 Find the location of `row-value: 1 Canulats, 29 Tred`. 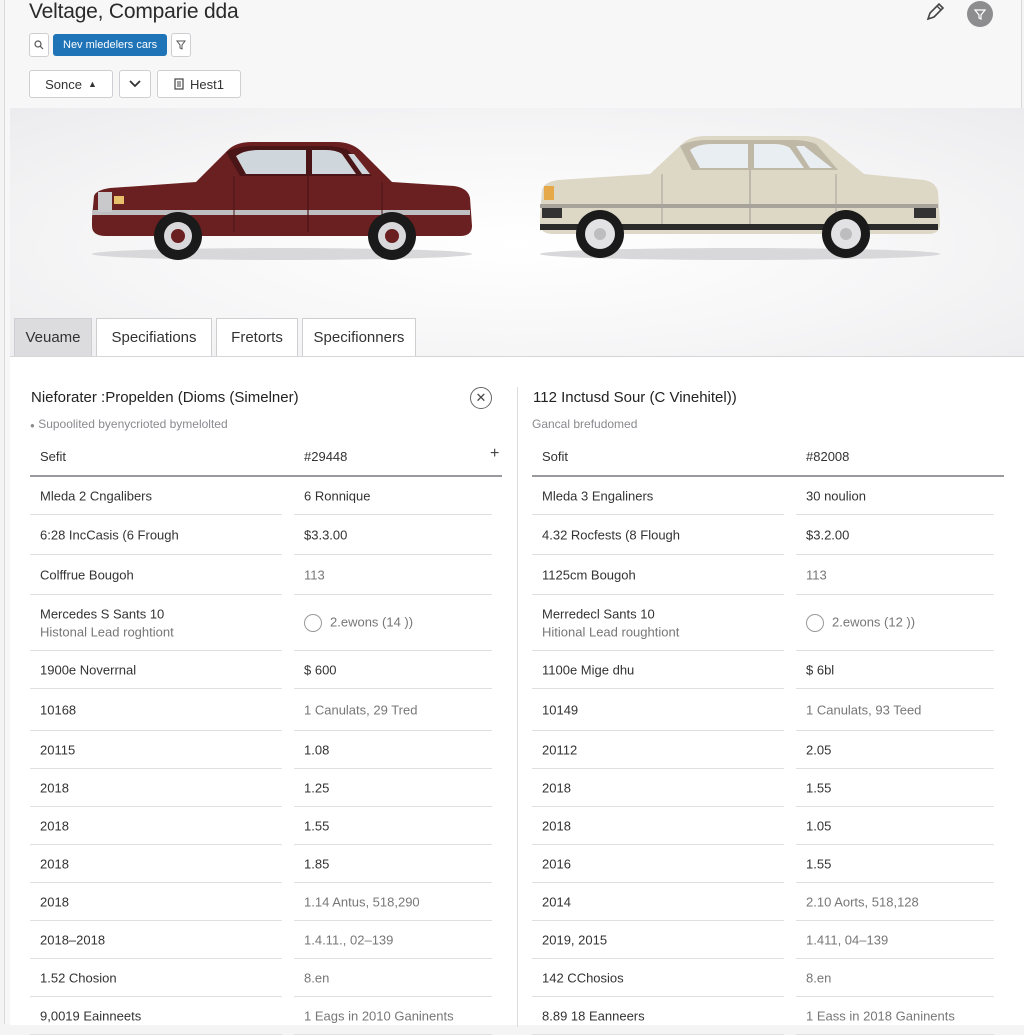

row-value: 1 Canulats, 29 Tred is located at coordinates (361, 709).